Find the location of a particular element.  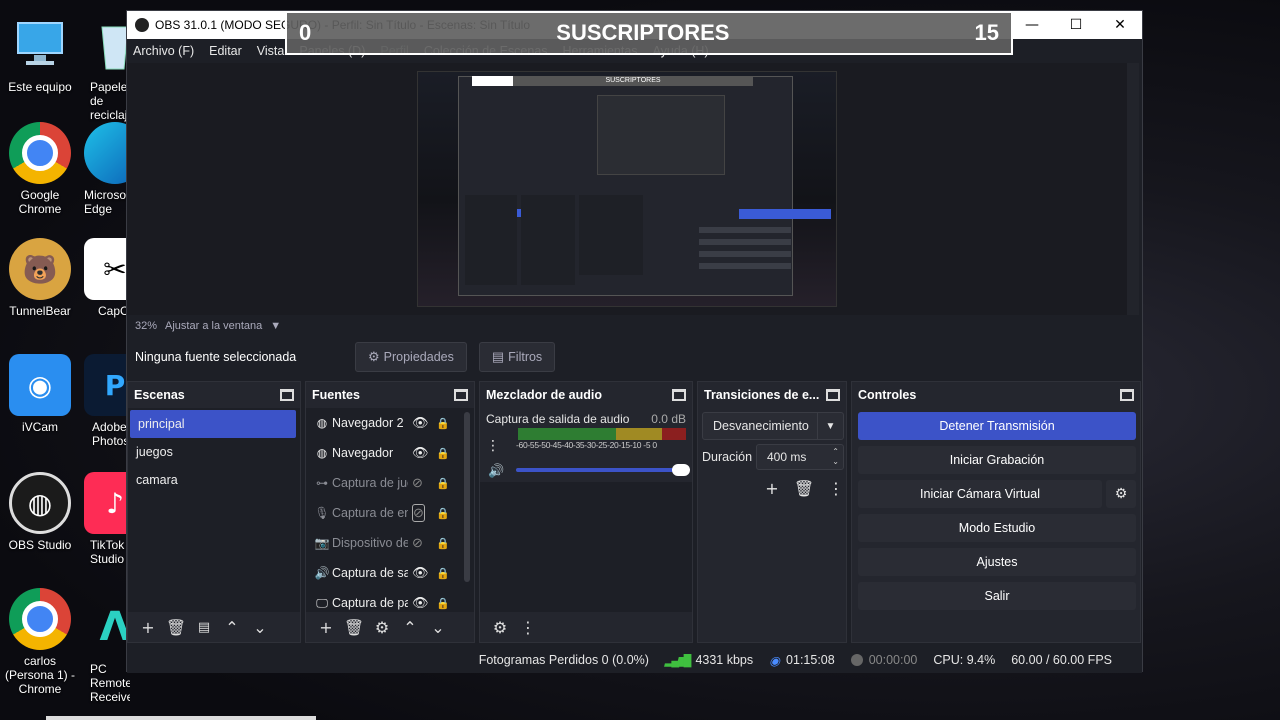

microphone-icon: 🎙 is located at coordinates (322, 513).